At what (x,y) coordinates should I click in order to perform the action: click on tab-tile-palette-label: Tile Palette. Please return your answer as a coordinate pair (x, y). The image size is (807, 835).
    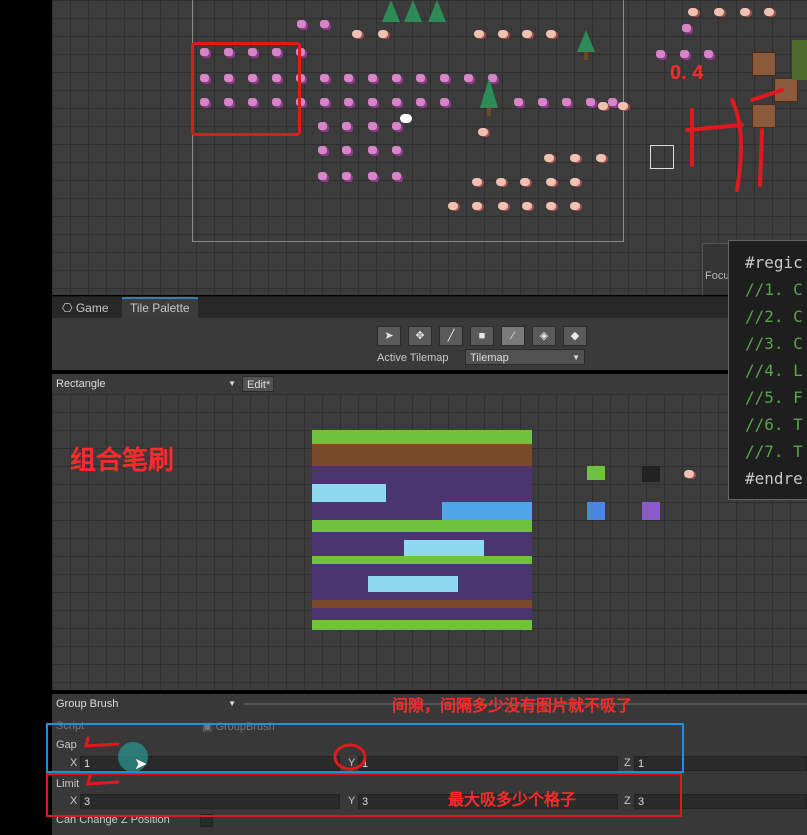
    Looking at the image, I should click on (160, 308).